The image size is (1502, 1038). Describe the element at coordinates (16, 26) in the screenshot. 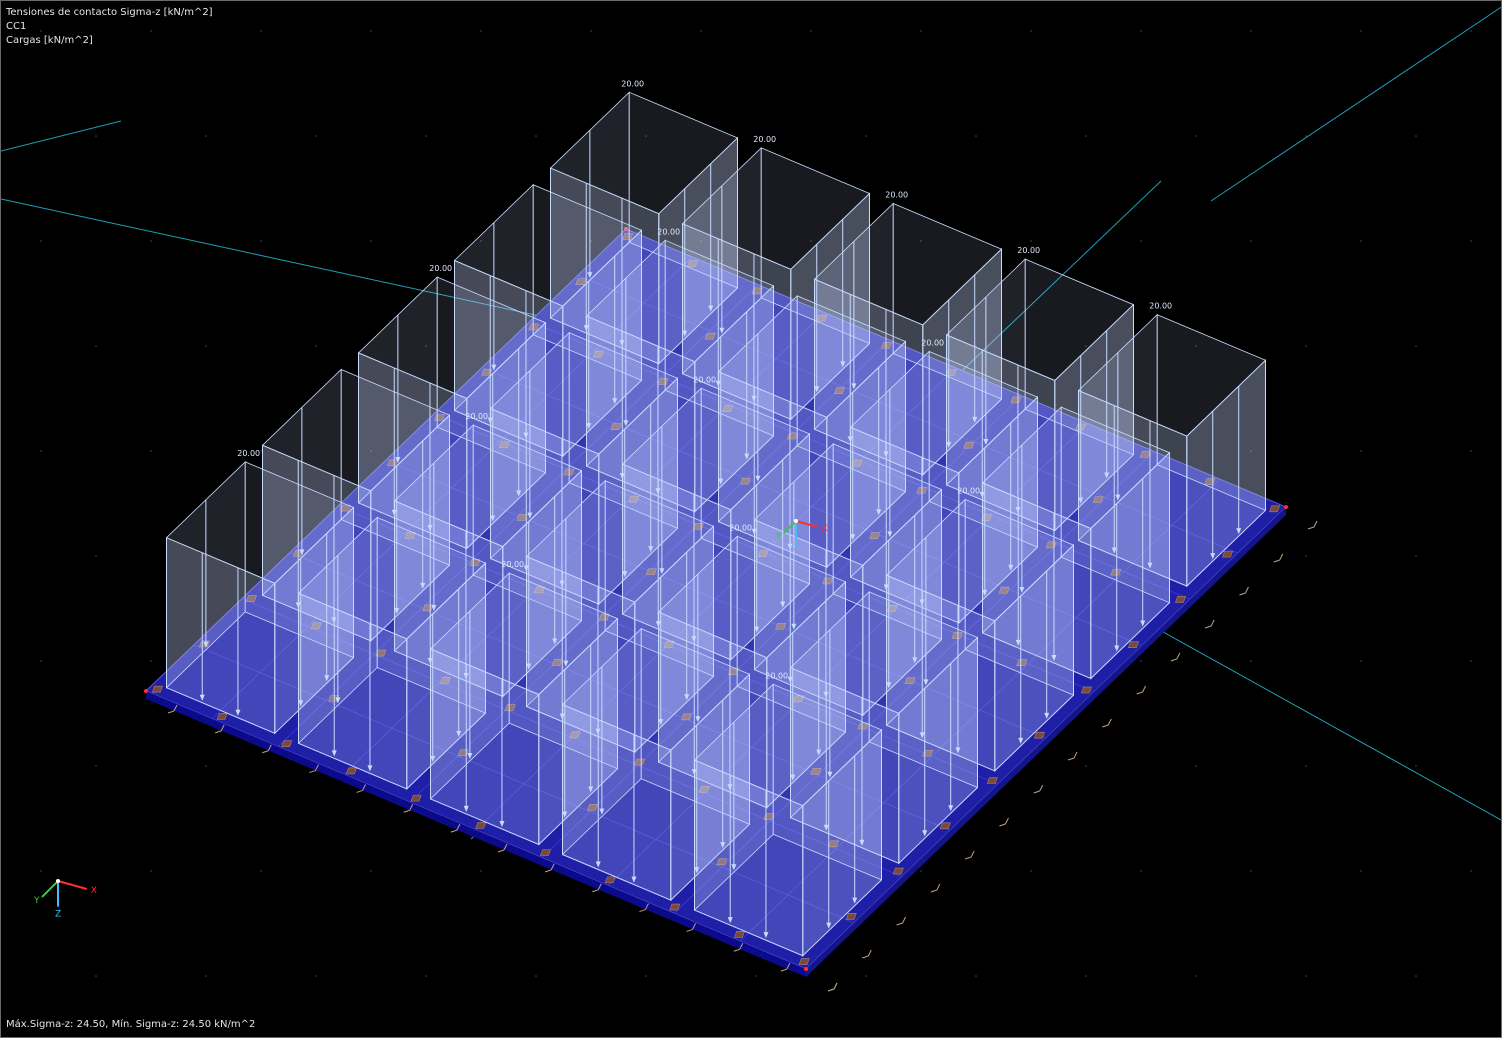

I see `load-case-label: CC1` at that location.